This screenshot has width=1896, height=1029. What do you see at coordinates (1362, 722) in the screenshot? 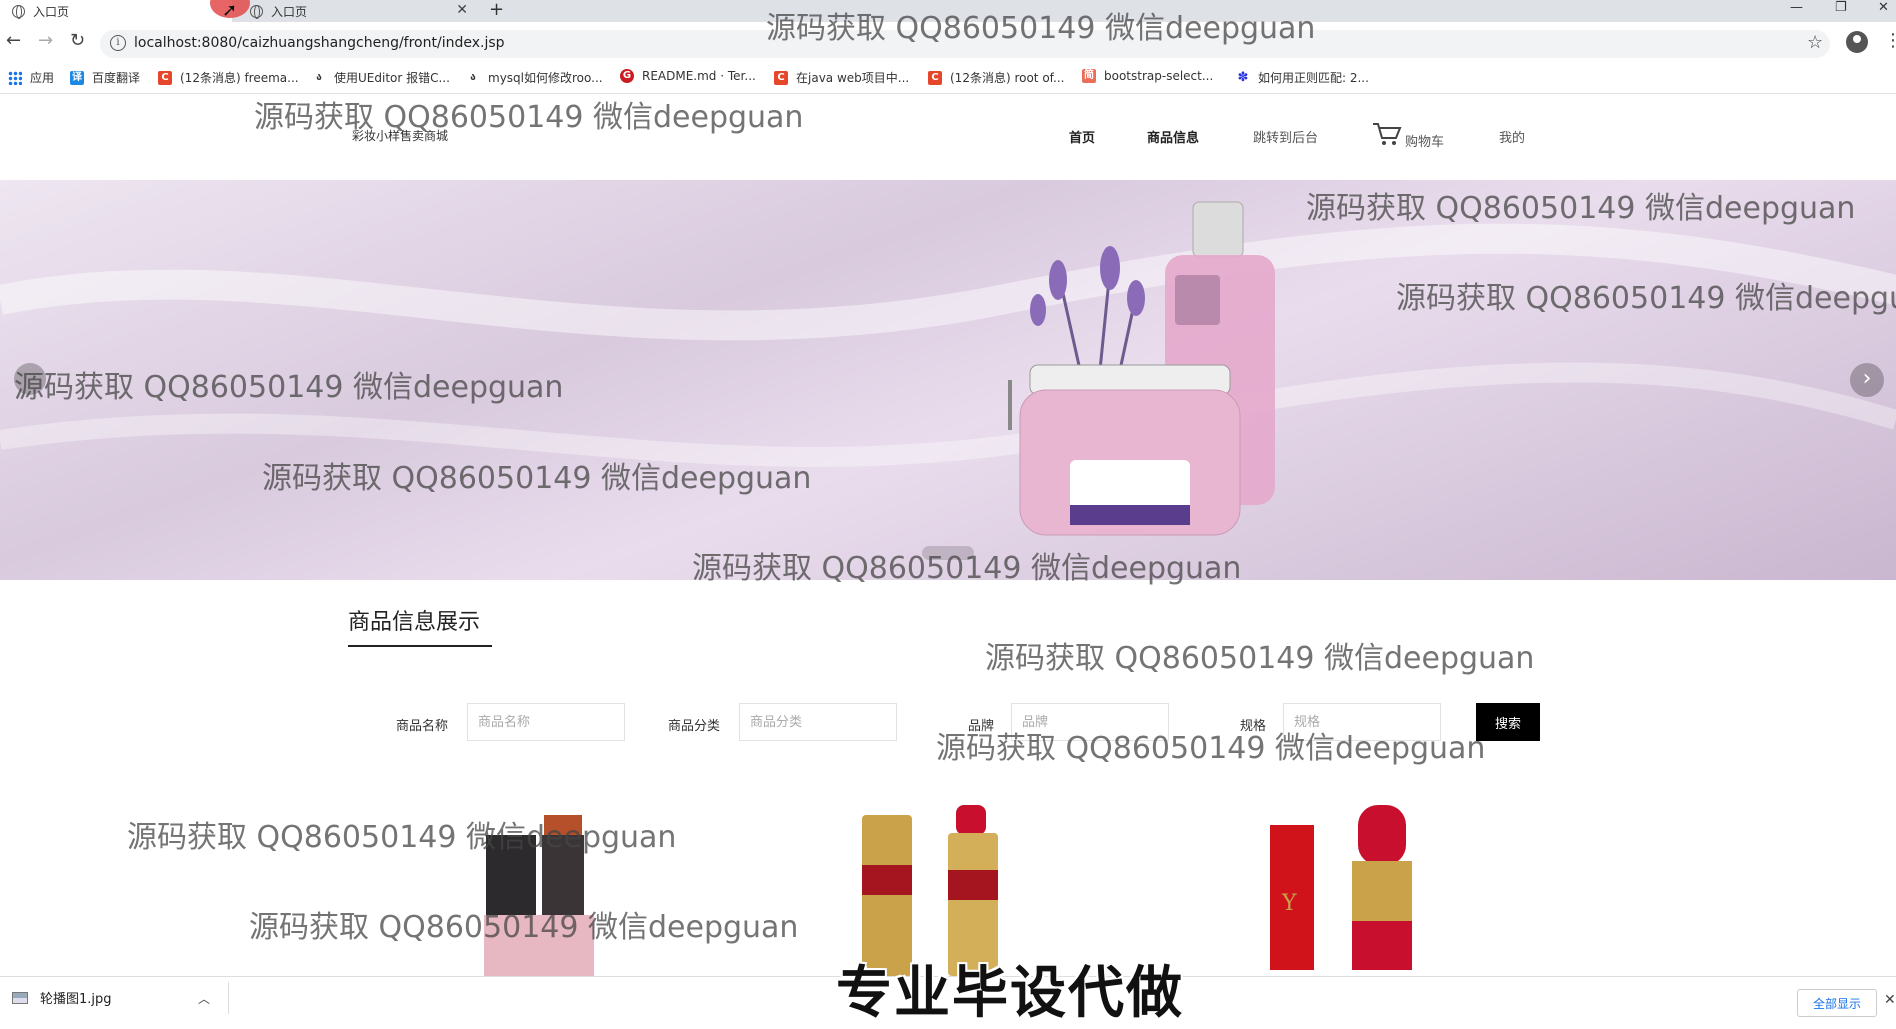
I see `spec-input` at bounding box center [1362, 722].